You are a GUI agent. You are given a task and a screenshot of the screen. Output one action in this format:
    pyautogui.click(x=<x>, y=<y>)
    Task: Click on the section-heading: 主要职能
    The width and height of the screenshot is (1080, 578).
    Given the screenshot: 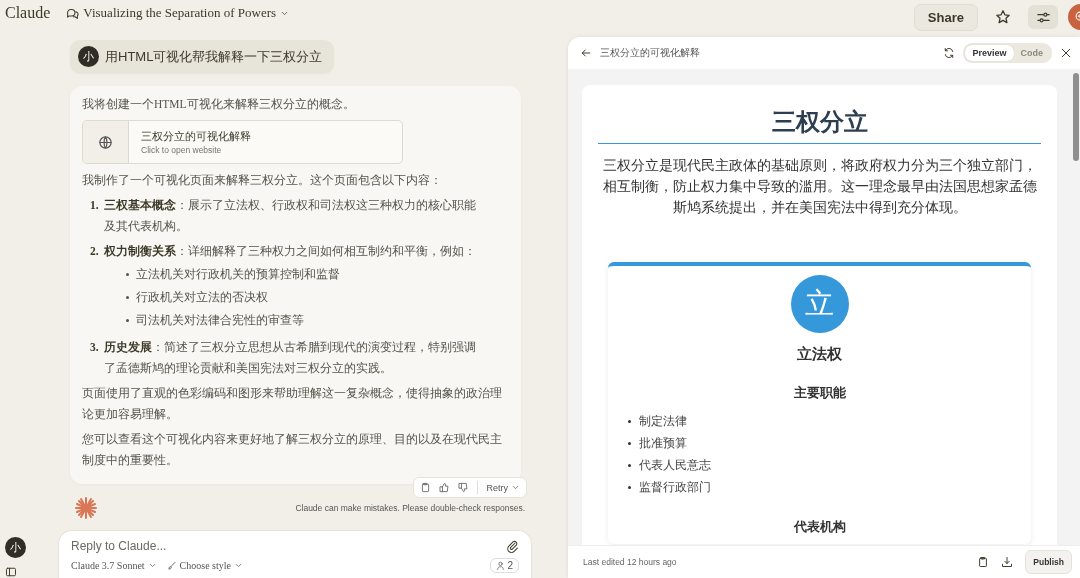 What is the action you would take?
    pyautogui.click(x=819, y=393)
    